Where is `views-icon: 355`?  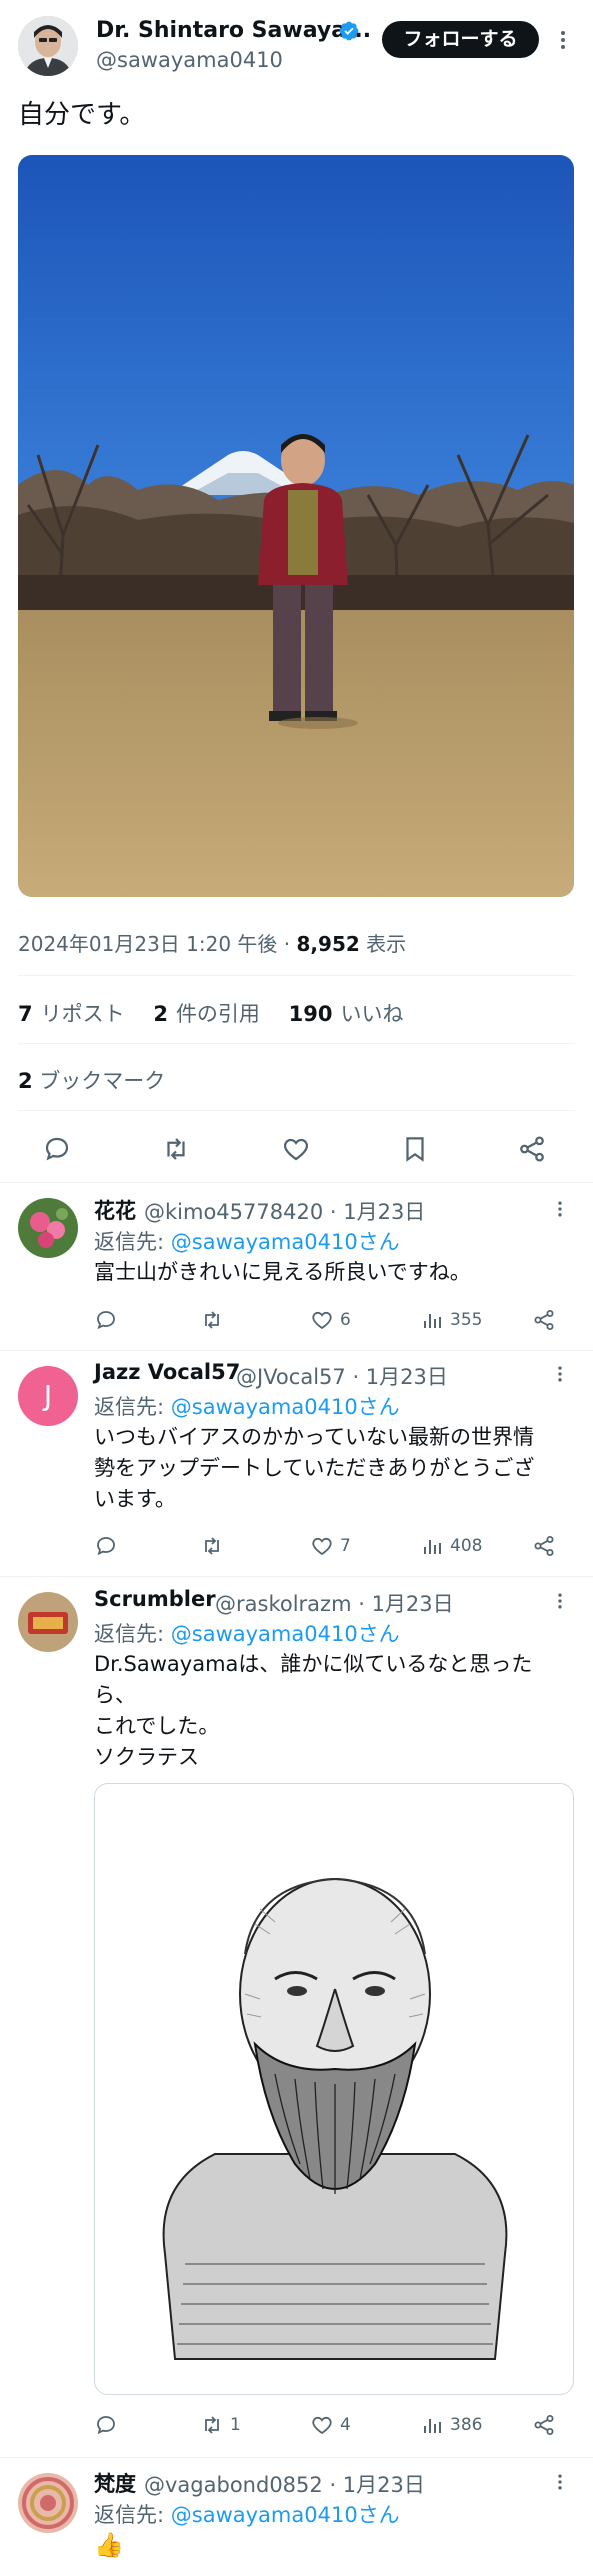 views-icon: 355 is located at coordinates (451, 1320).